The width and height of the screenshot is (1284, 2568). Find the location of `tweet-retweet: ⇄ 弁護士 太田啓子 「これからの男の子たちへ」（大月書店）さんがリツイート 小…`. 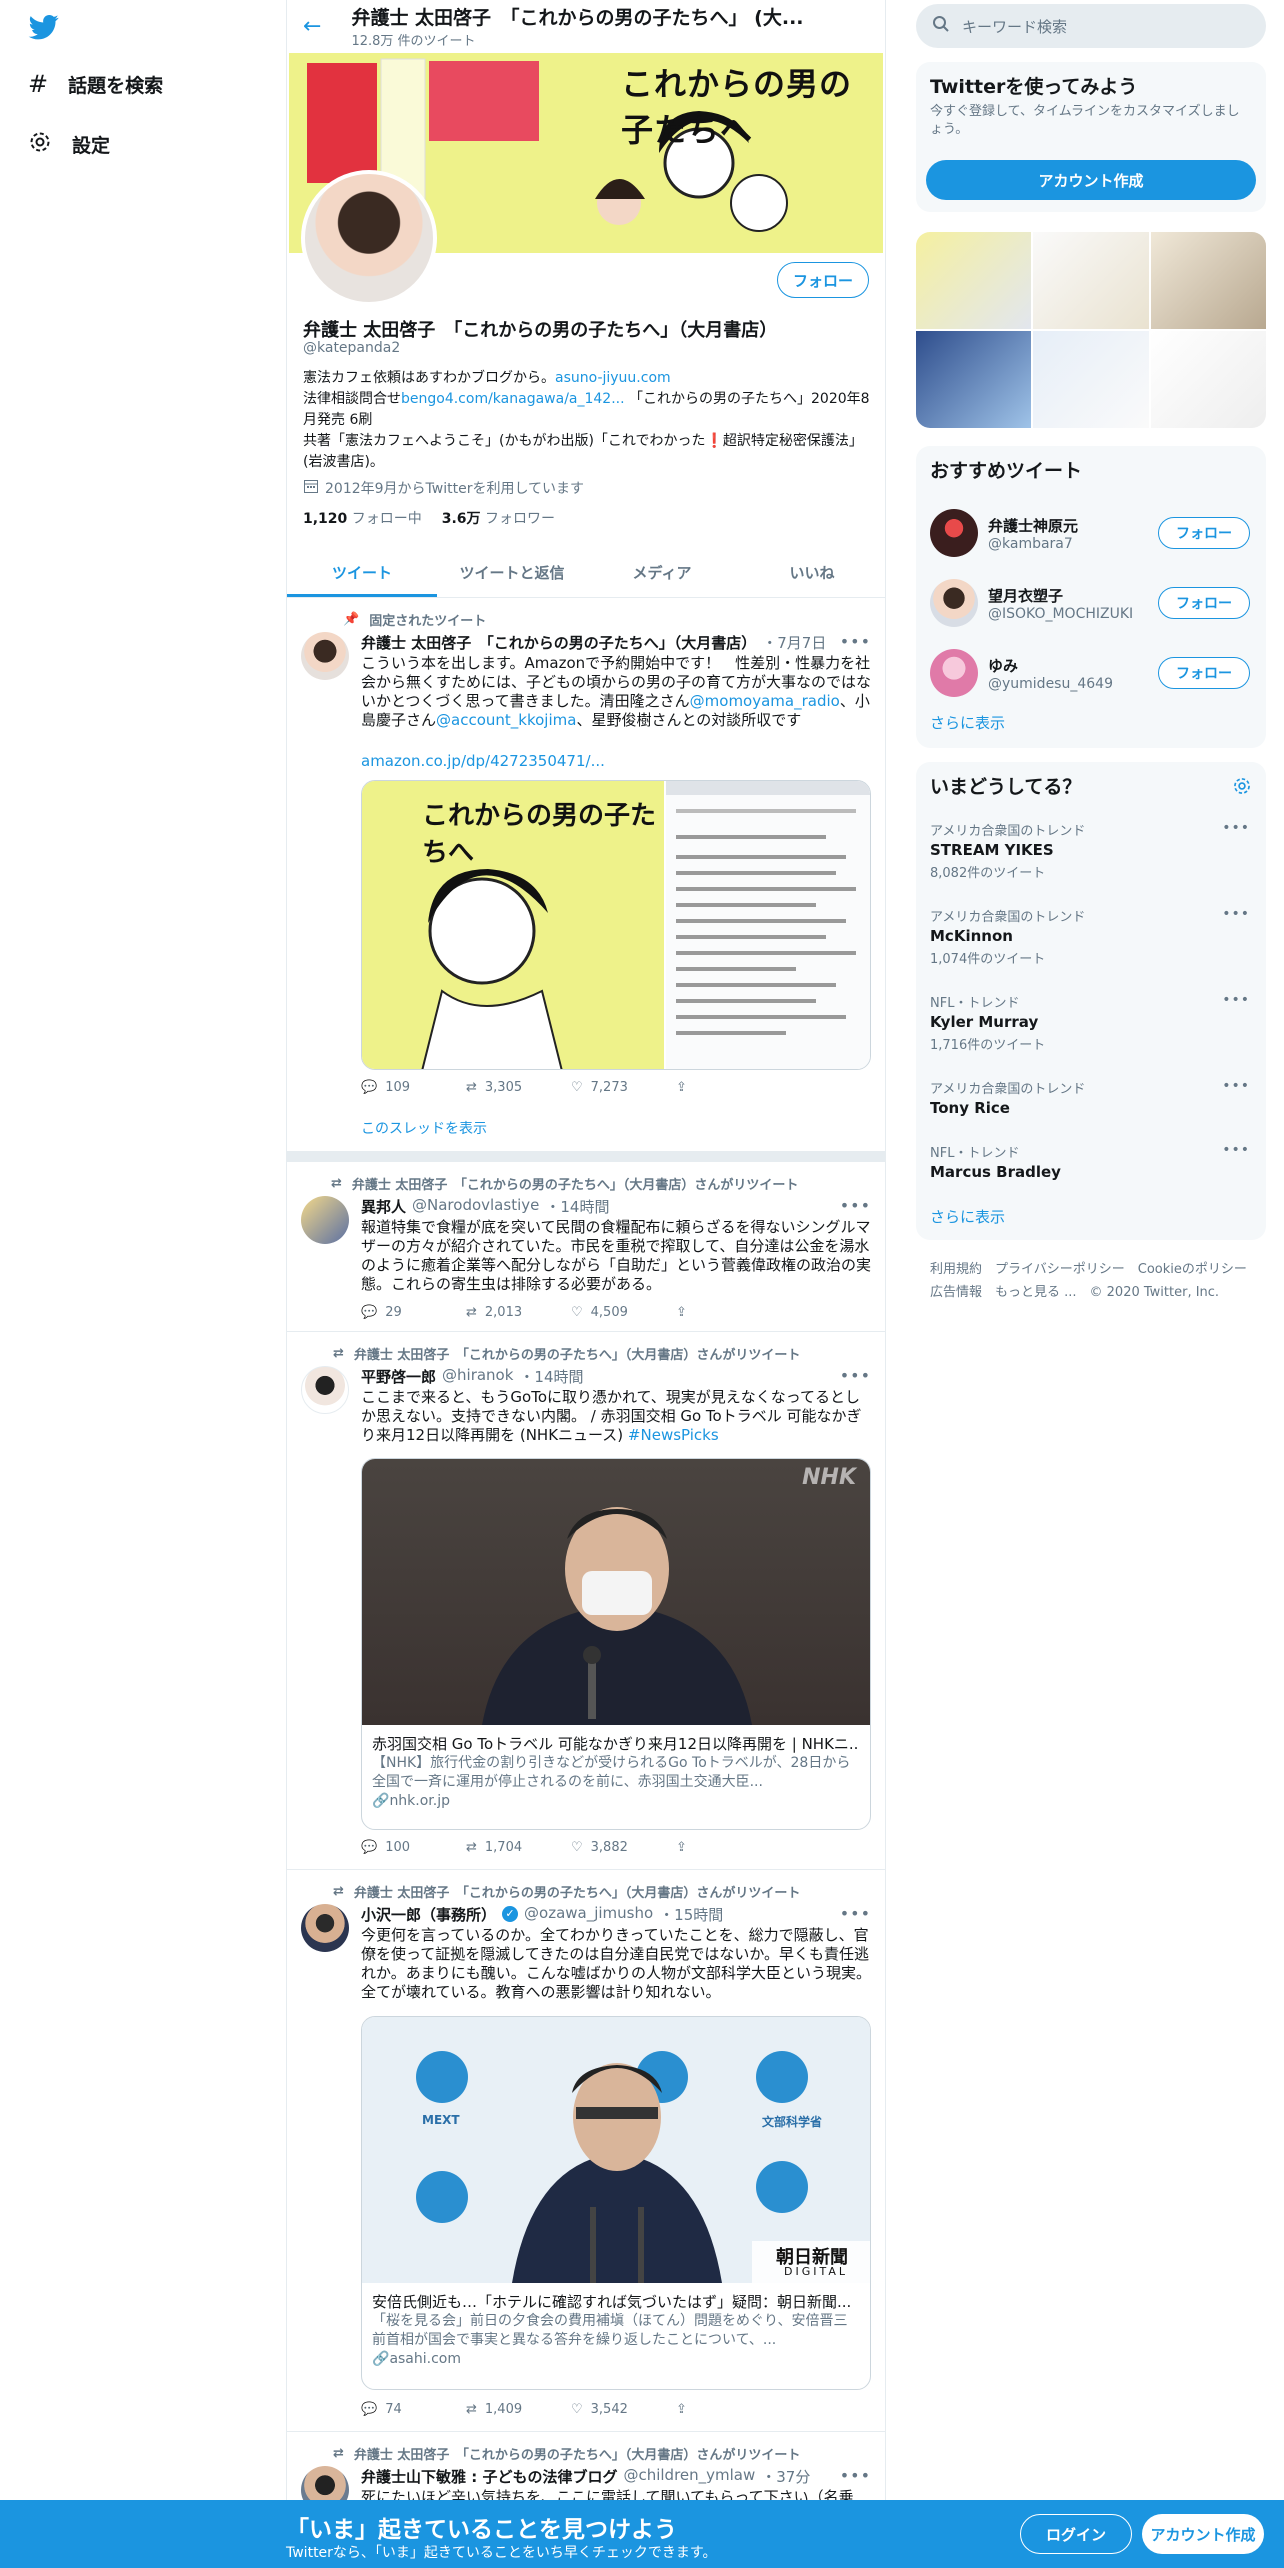

tweet-retweet: ⇄ 弁護士 太田啓子 「これからの男の子たちへ」（大月書店）さんがリツイート 小… is located at coordinates (586, 2151).